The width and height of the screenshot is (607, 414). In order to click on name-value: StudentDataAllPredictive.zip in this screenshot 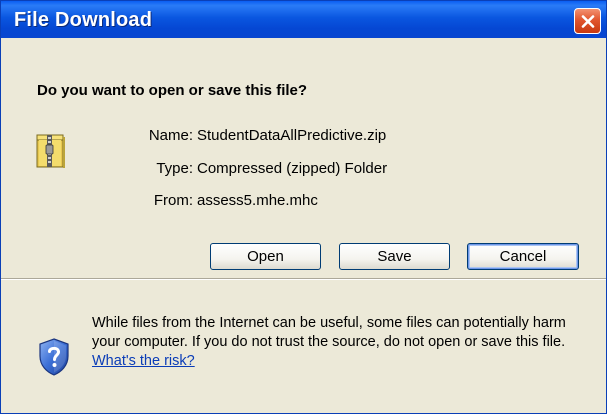, I will do `click(292, 135)`.